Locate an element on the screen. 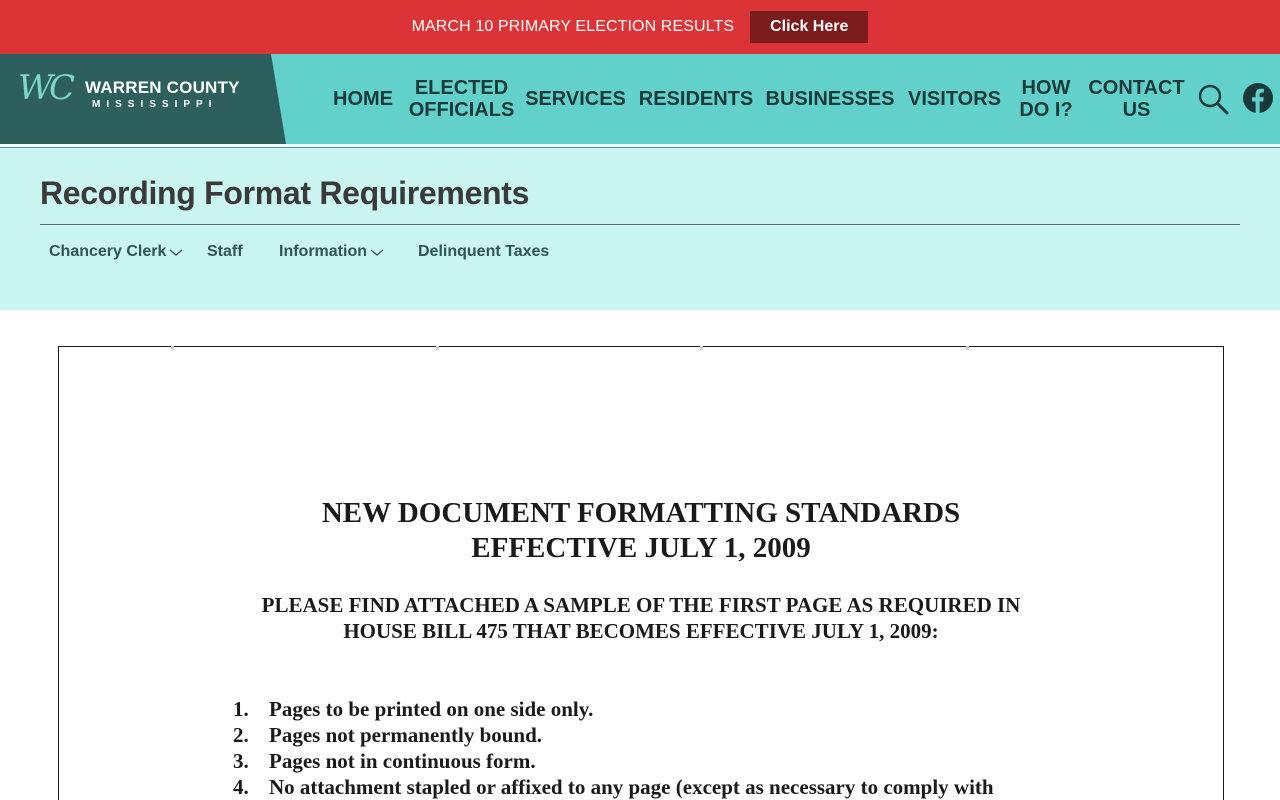 This screenshot has height=800, width=1280. nav-contact-us-label: CONTACT US is located at coordinates (1136, 99).